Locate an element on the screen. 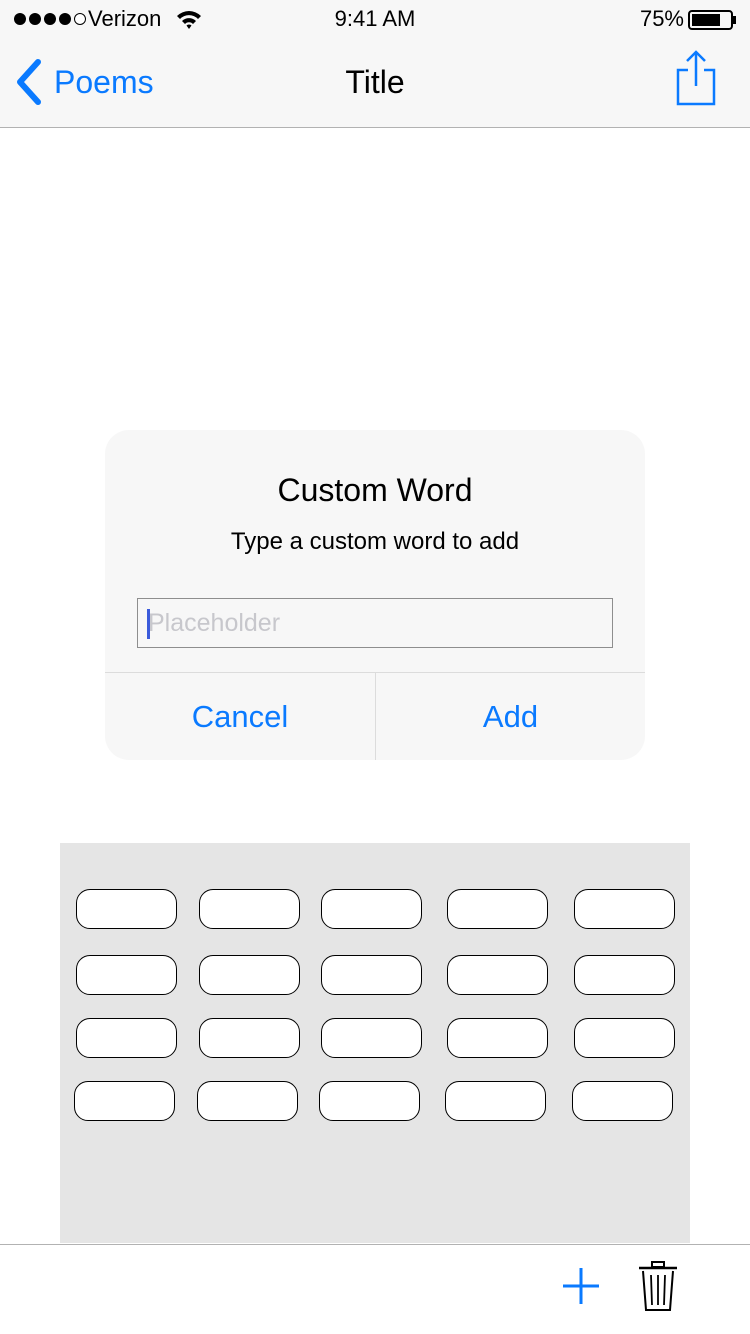 The image size is (750, 1334). cancel-button: Cancel is located at coordinates (240, 716).